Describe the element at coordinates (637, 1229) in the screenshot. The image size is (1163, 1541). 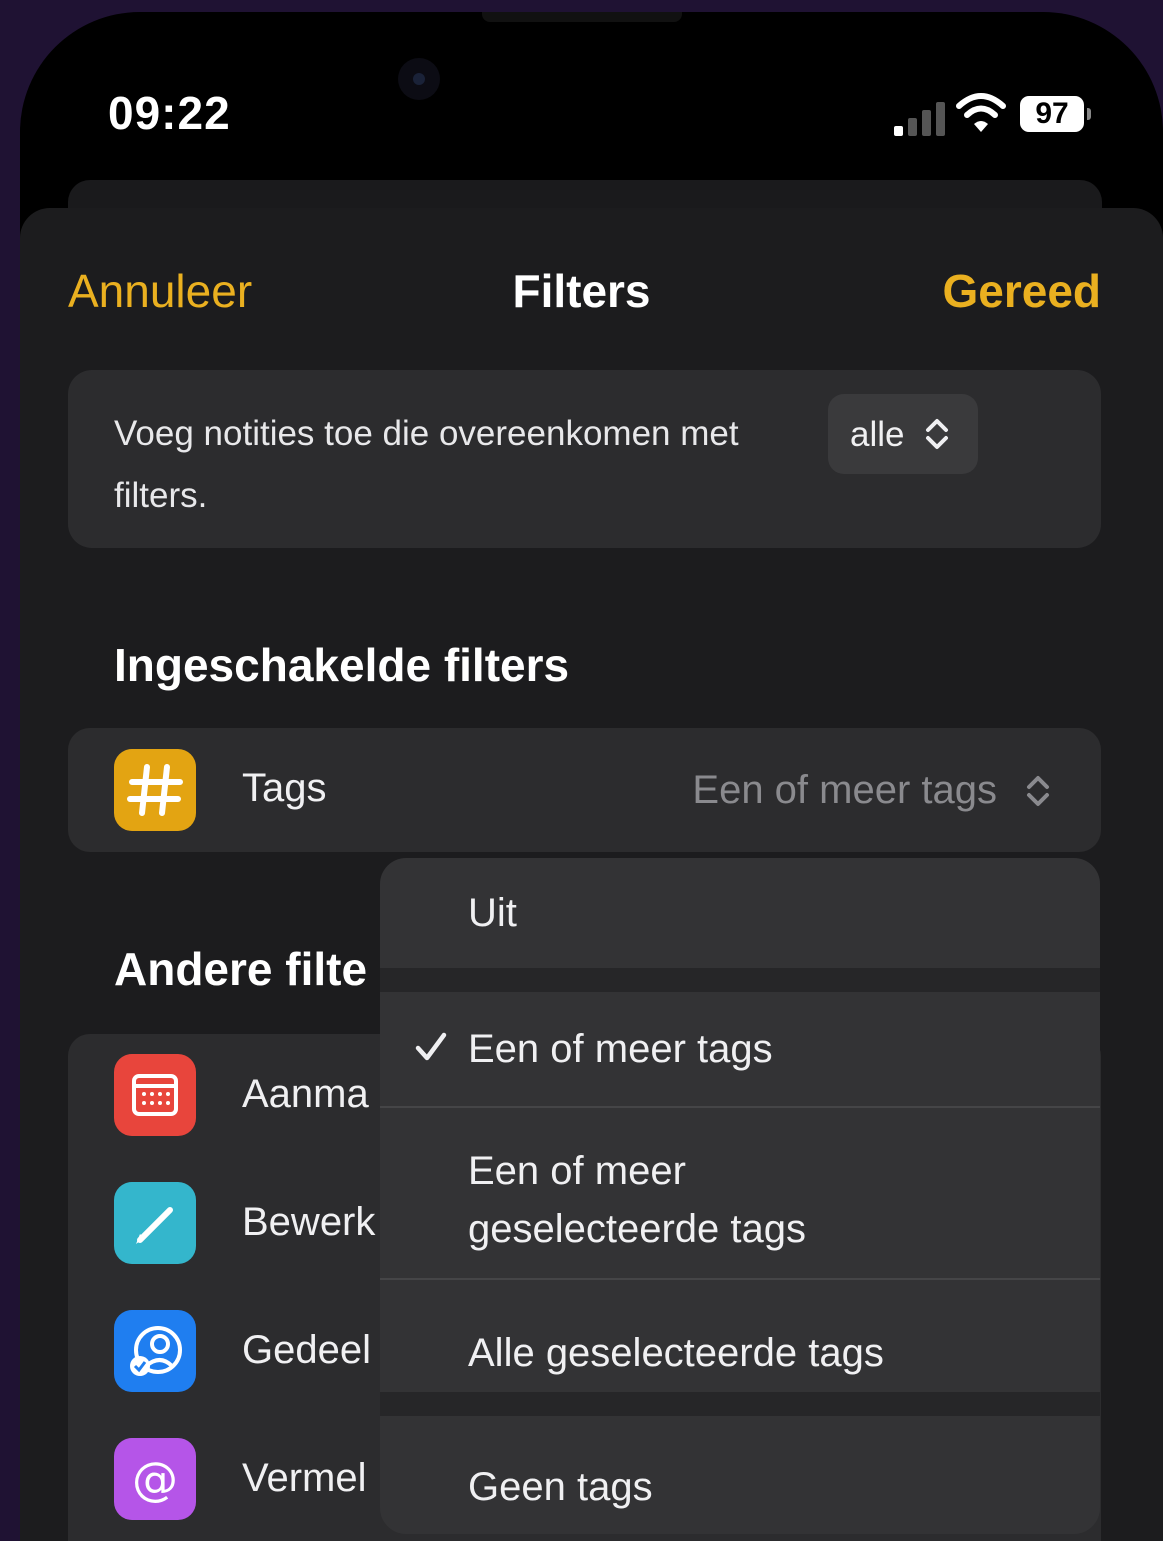
I see `menu-item-label-line2: geselecteerde tags` at that location.